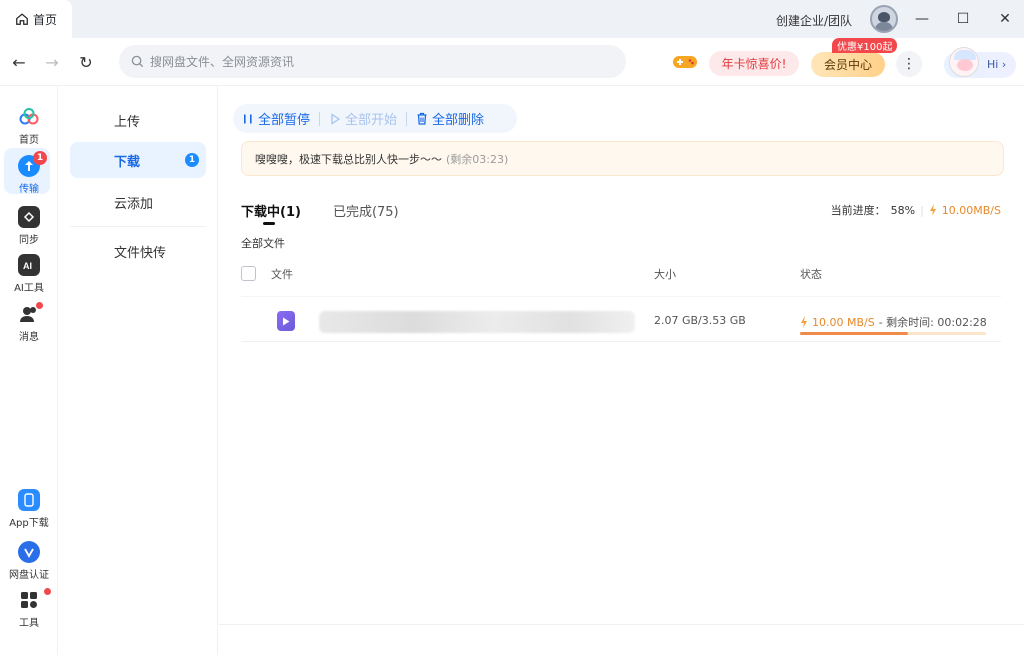 The width and height of the screenshot is (1024, 655). I want to click on trash-icon, so click(422, 118).